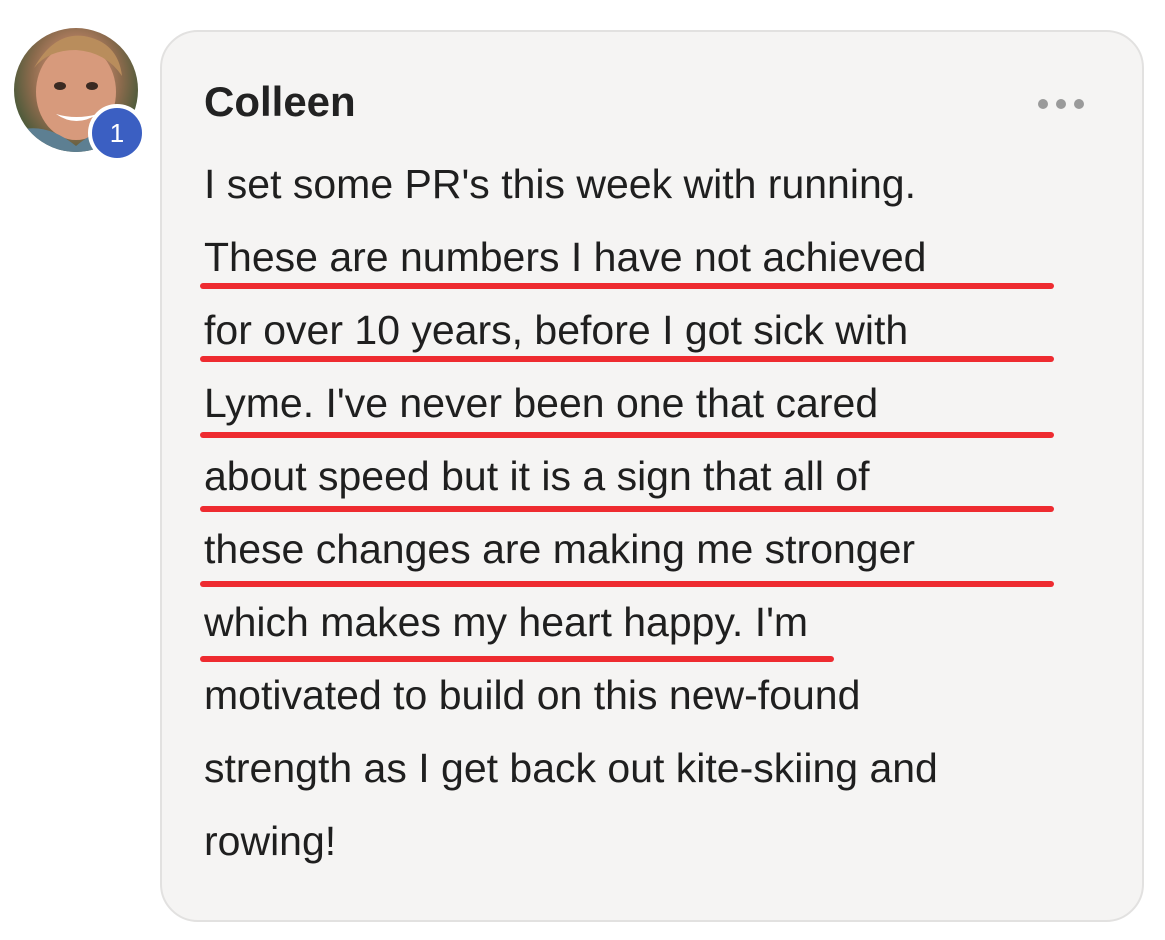 The image size is (1165, 940). Describe the element at coordinates (270, 841) in the screenshot. I see `comment-text-line: rowing!` at that location.